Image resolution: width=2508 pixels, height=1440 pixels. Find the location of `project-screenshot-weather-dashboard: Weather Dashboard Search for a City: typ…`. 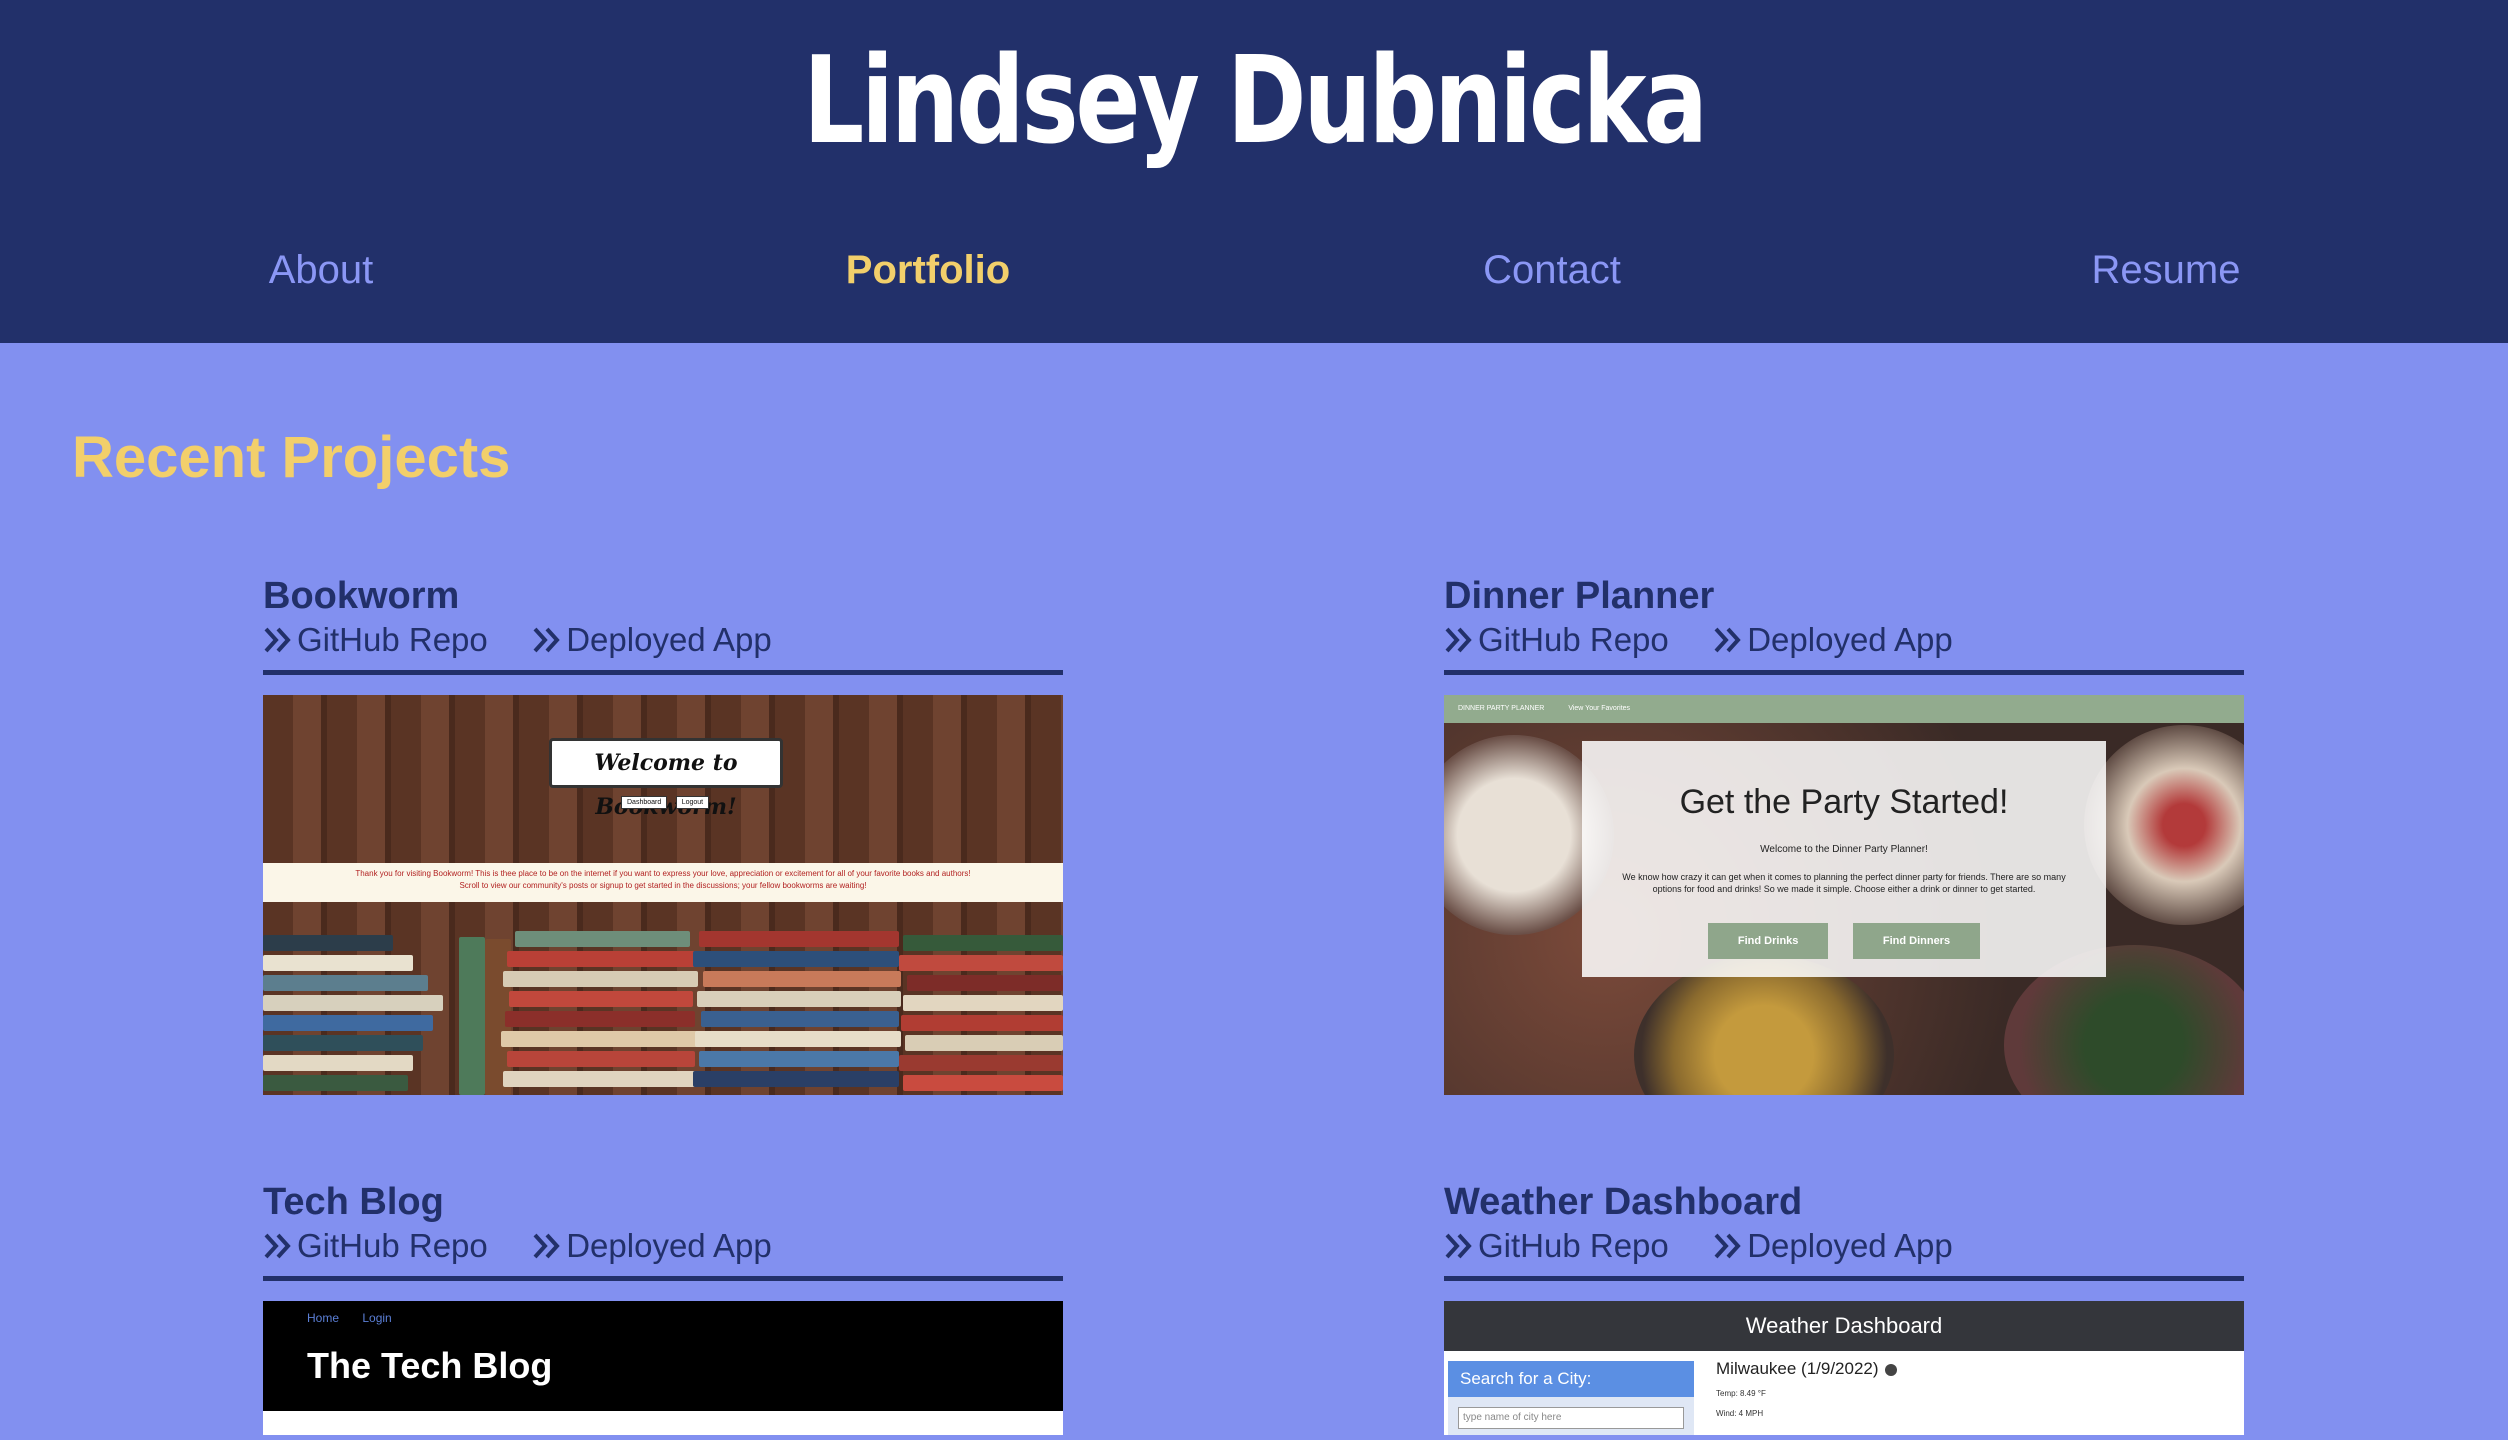

project-screenshot-weather-dashboard: Weather Dashboard Search for a City: typ… is located at coordinates (1844, 1368).